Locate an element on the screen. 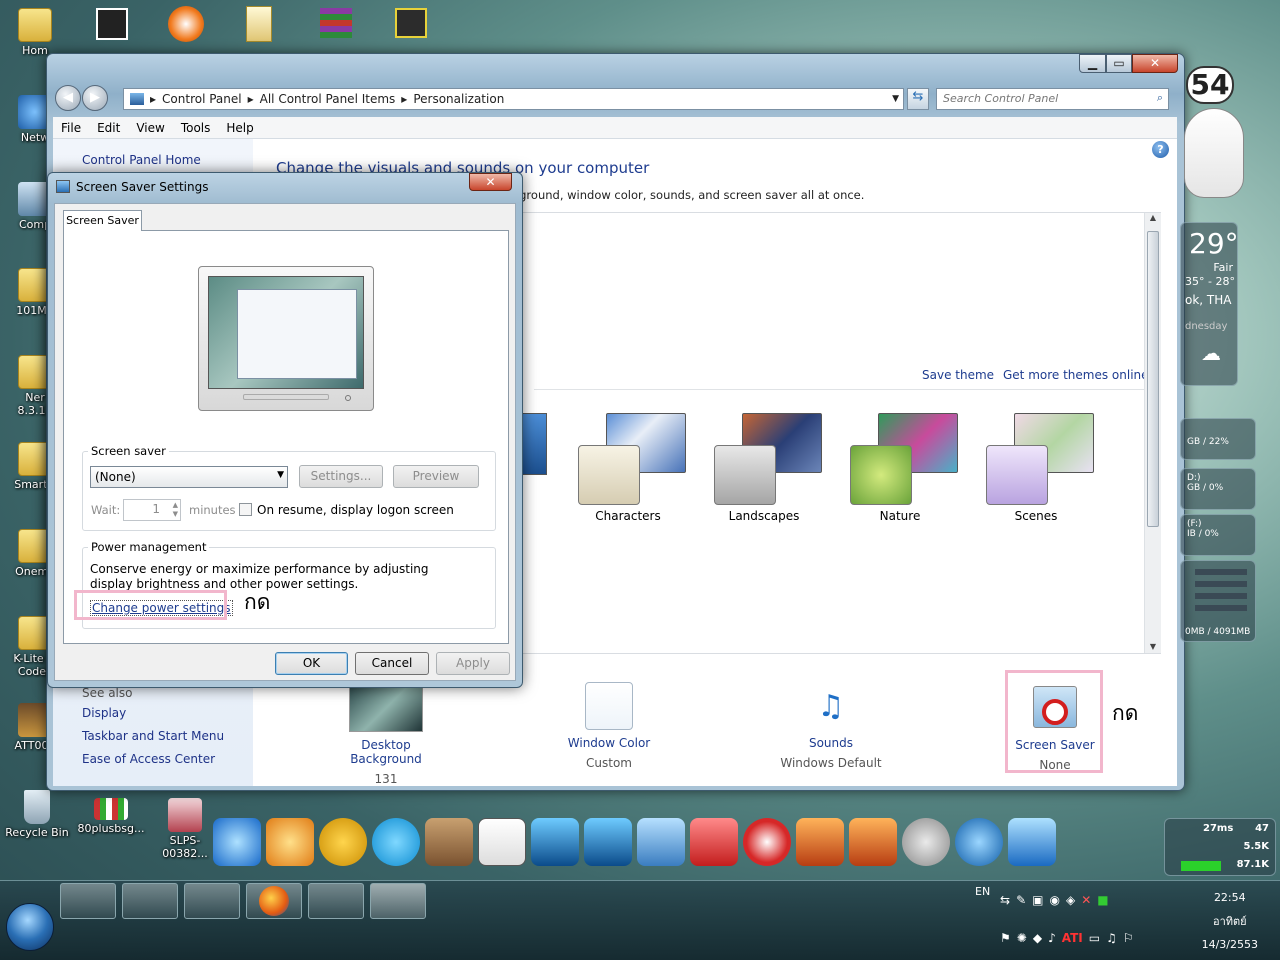 The height and width of the screenshot is (960, 1280). refresh-icon: ⇆ is located at coordinates (918, 99).